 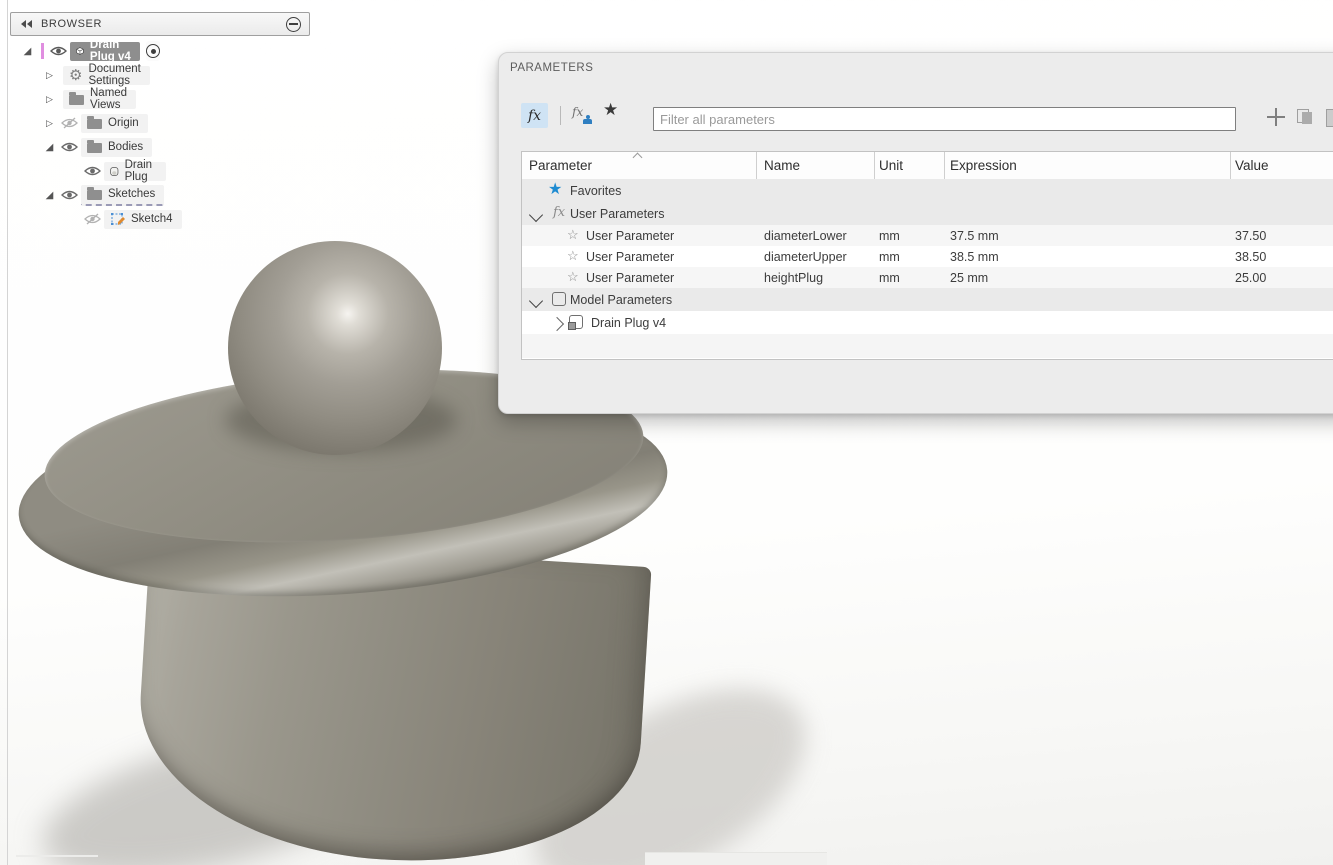 I want to click on row-label: User Parameters, so click(x=617, y=213).